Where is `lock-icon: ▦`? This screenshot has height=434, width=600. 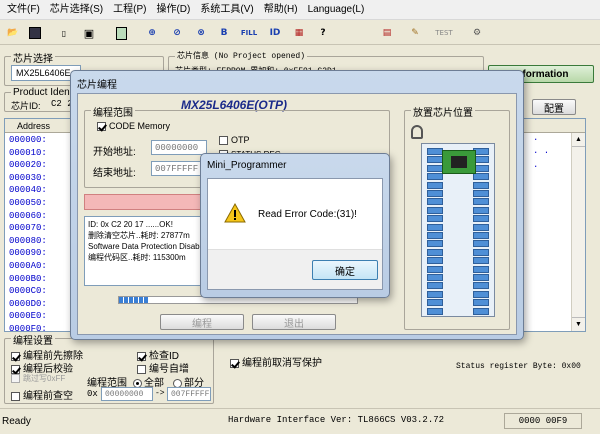
lock-icon: ▦ is located at coordinates (299, 33).